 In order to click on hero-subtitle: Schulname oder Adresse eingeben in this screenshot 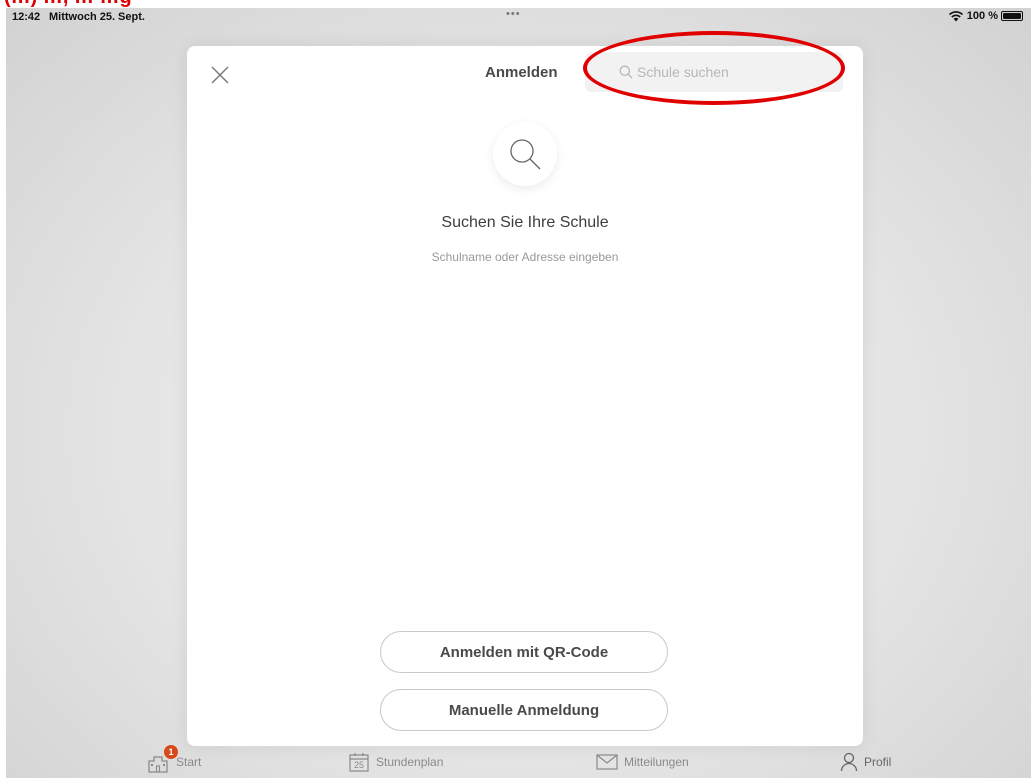, I will do `click(525, 257)`.